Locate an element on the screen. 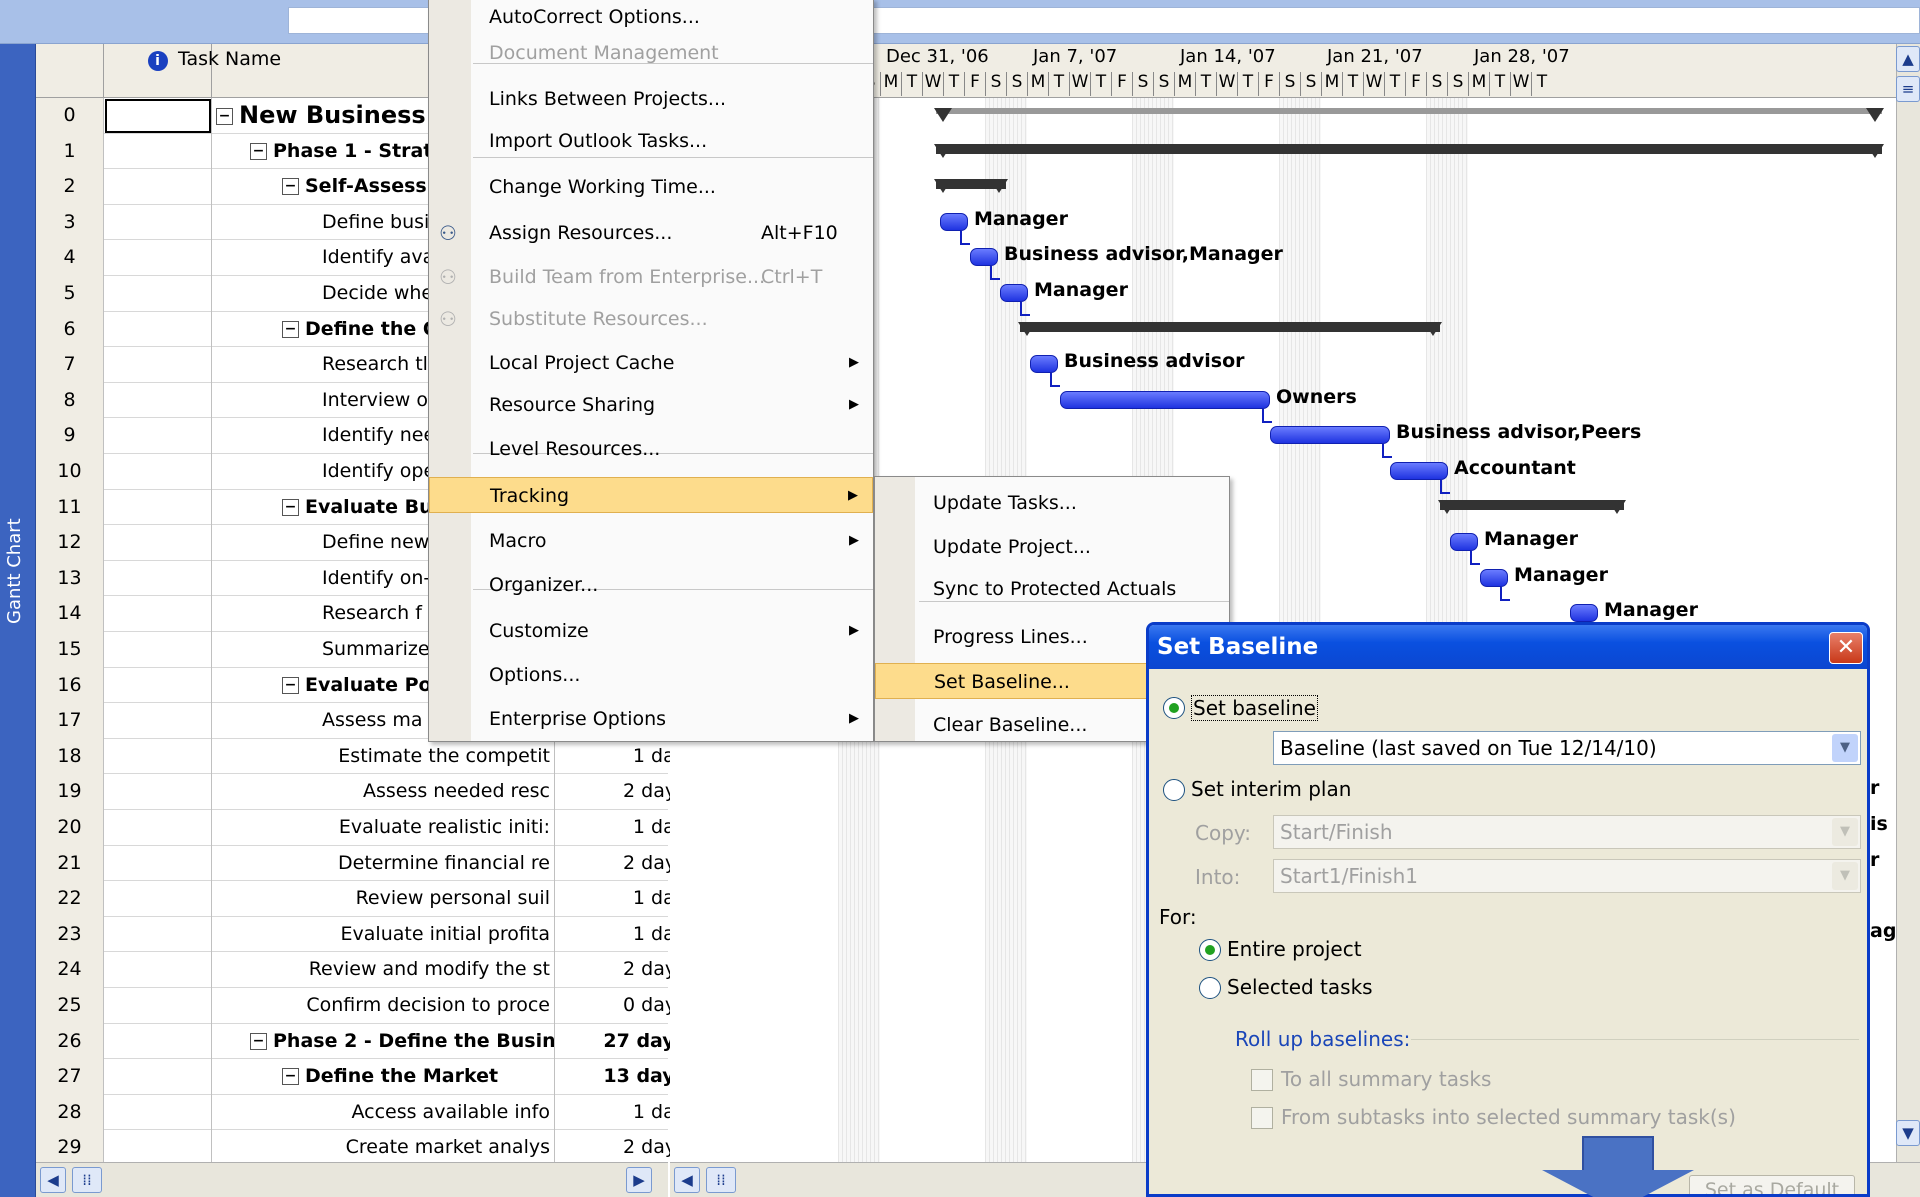  set-baseline-radio is located at coordinates (1174, 708).